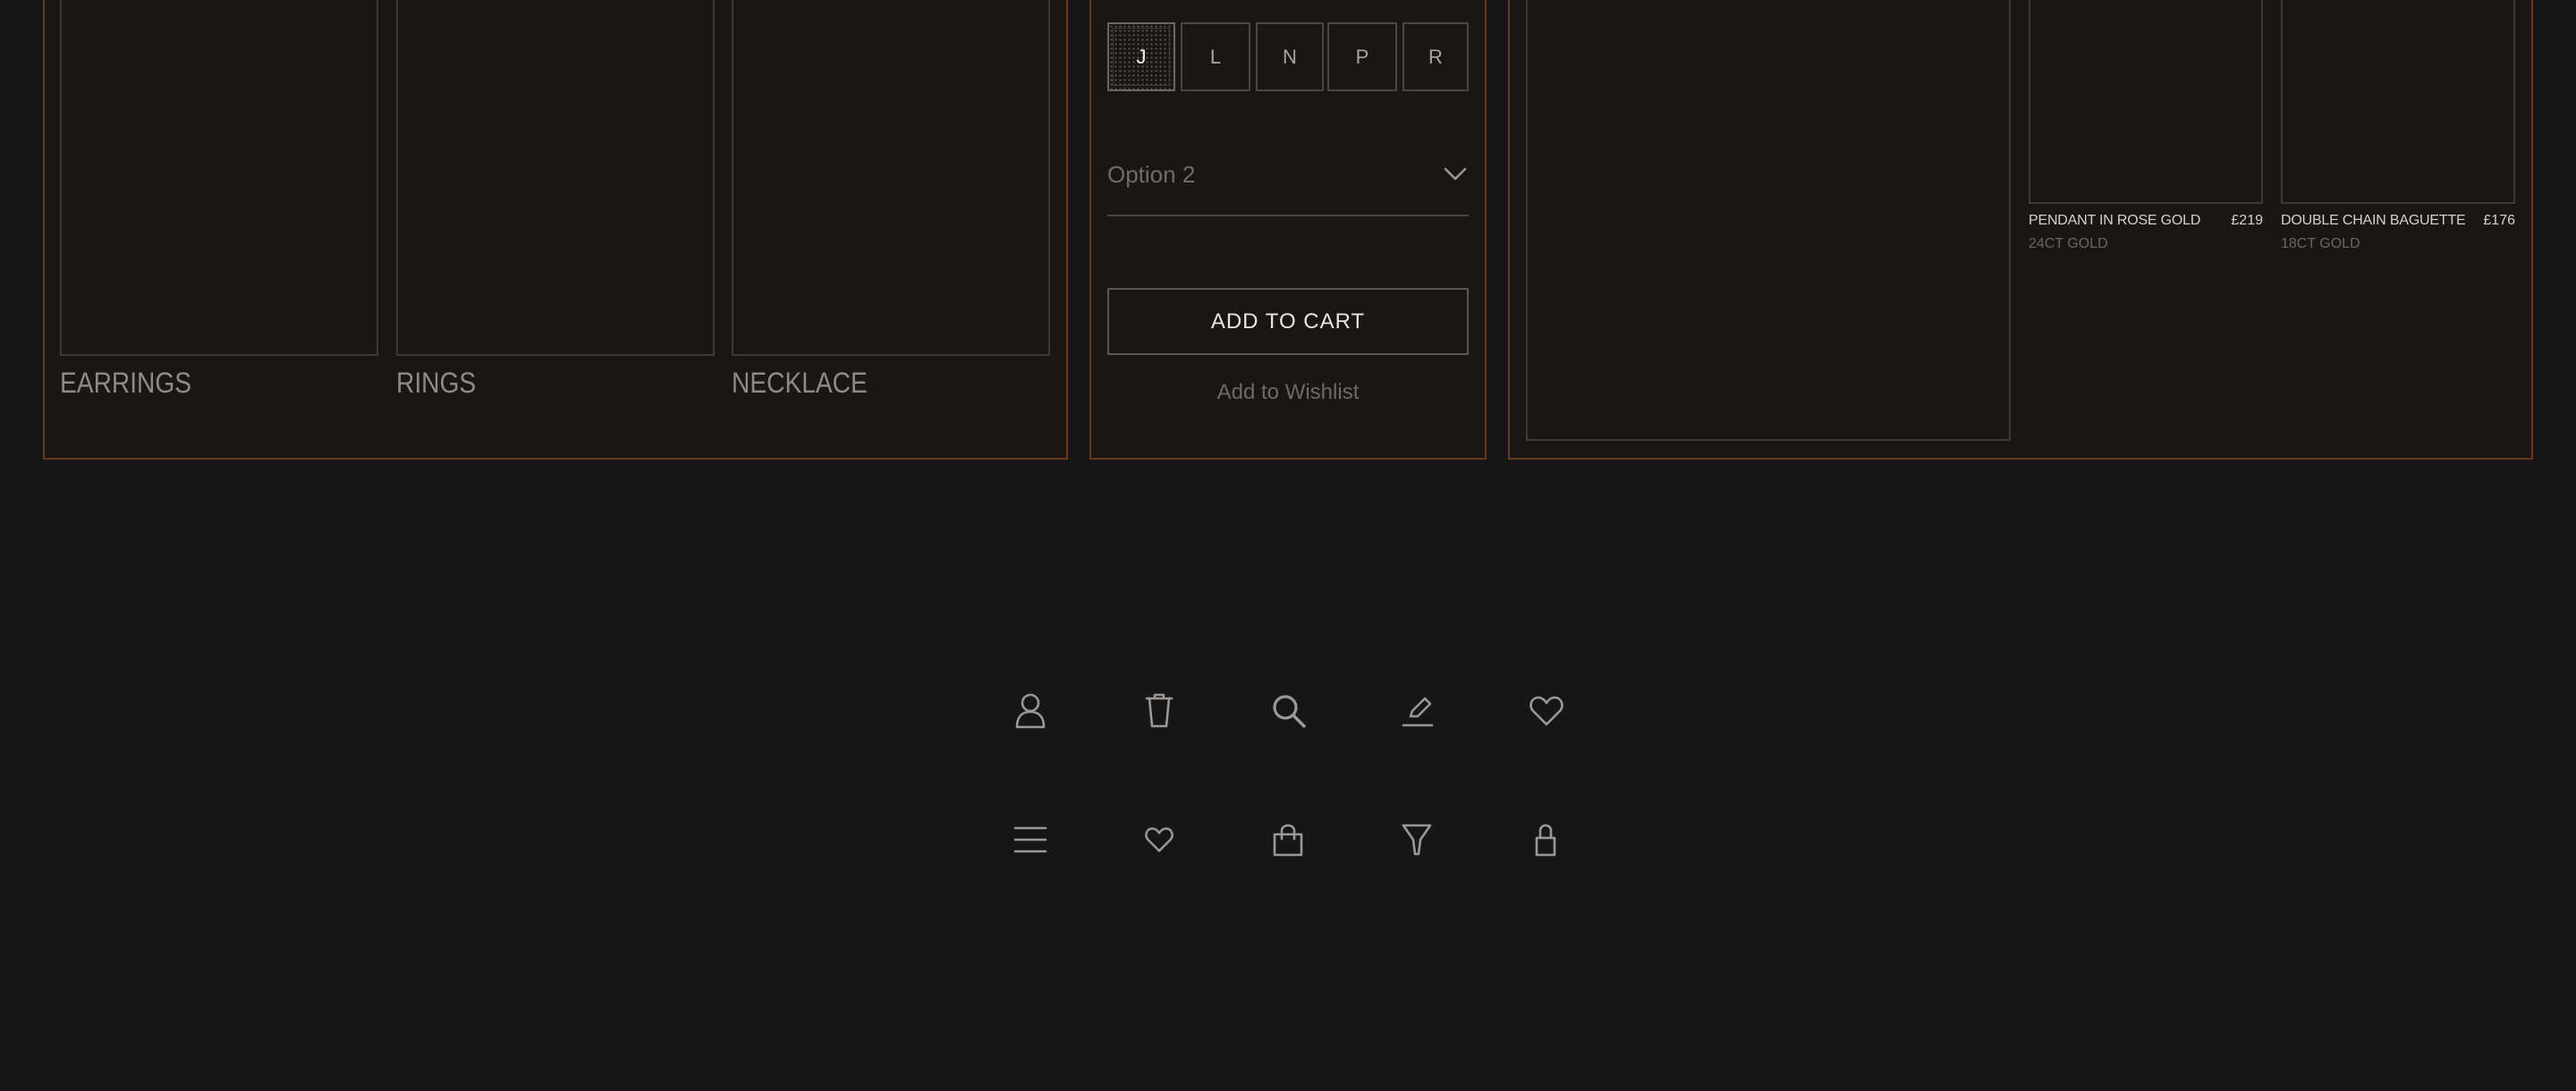 This screenshot has width=2576, height=1091. I want to click on size-option-label: N, so click(1290, 56).